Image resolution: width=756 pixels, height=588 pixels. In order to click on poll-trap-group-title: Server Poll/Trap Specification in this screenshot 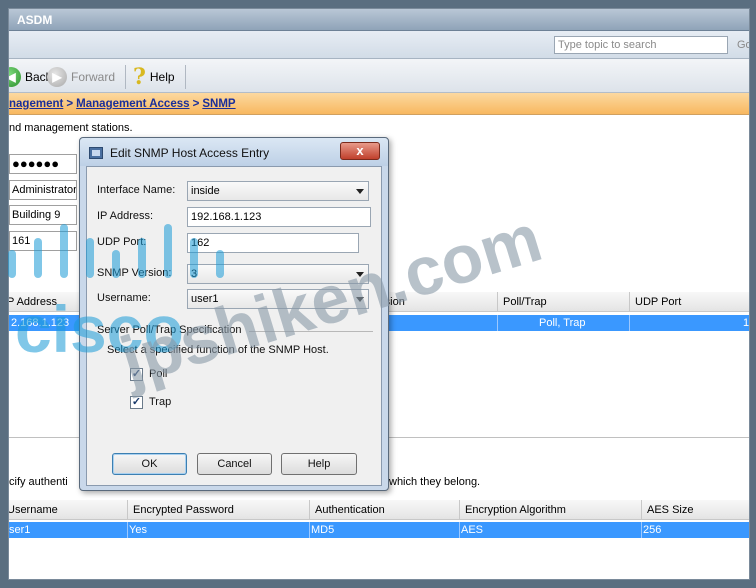, I will do `click(169, 330)`.